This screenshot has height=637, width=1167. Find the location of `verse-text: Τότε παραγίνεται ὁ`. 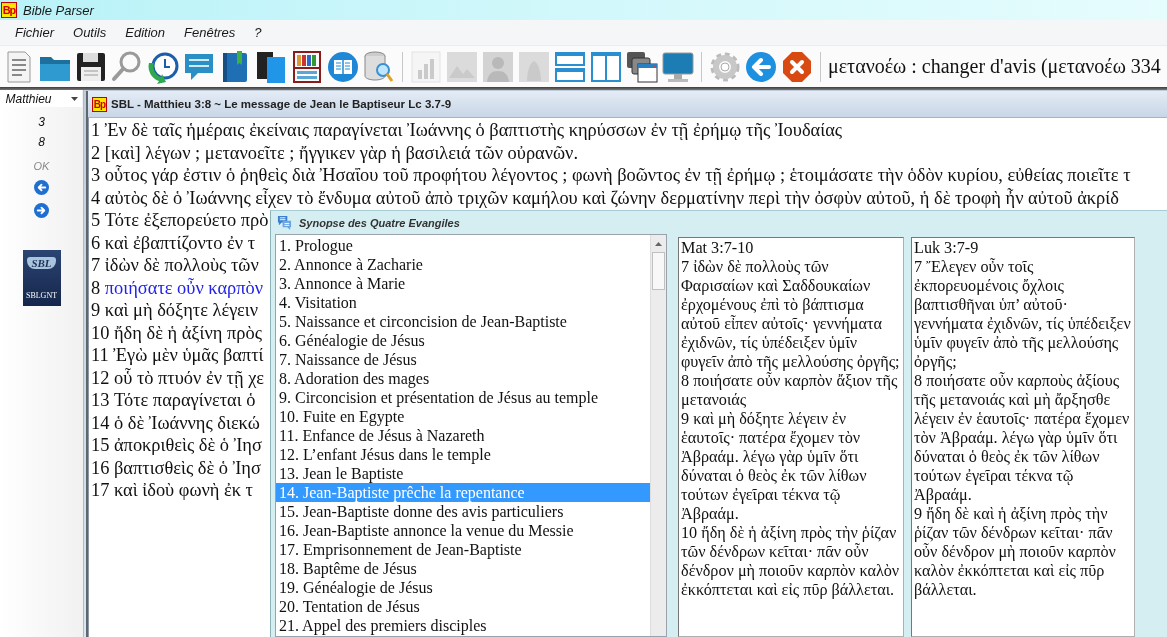

verse-text: Τότε παραγίνεται ὁ is located at coordinates (185, 400).